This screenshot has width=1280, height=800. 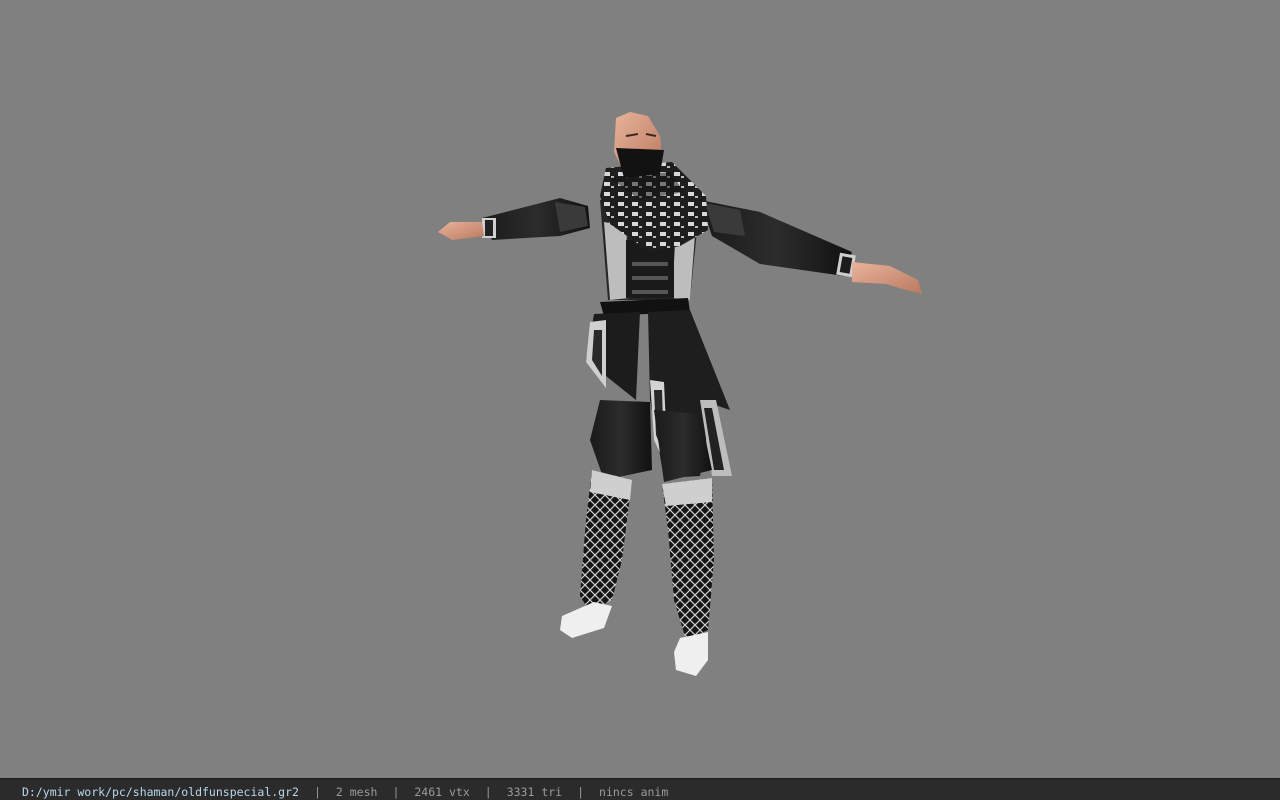 What do you see at coordinates (639, 145) in the screenshot?
I see `head` at bounding box center [639, 145].